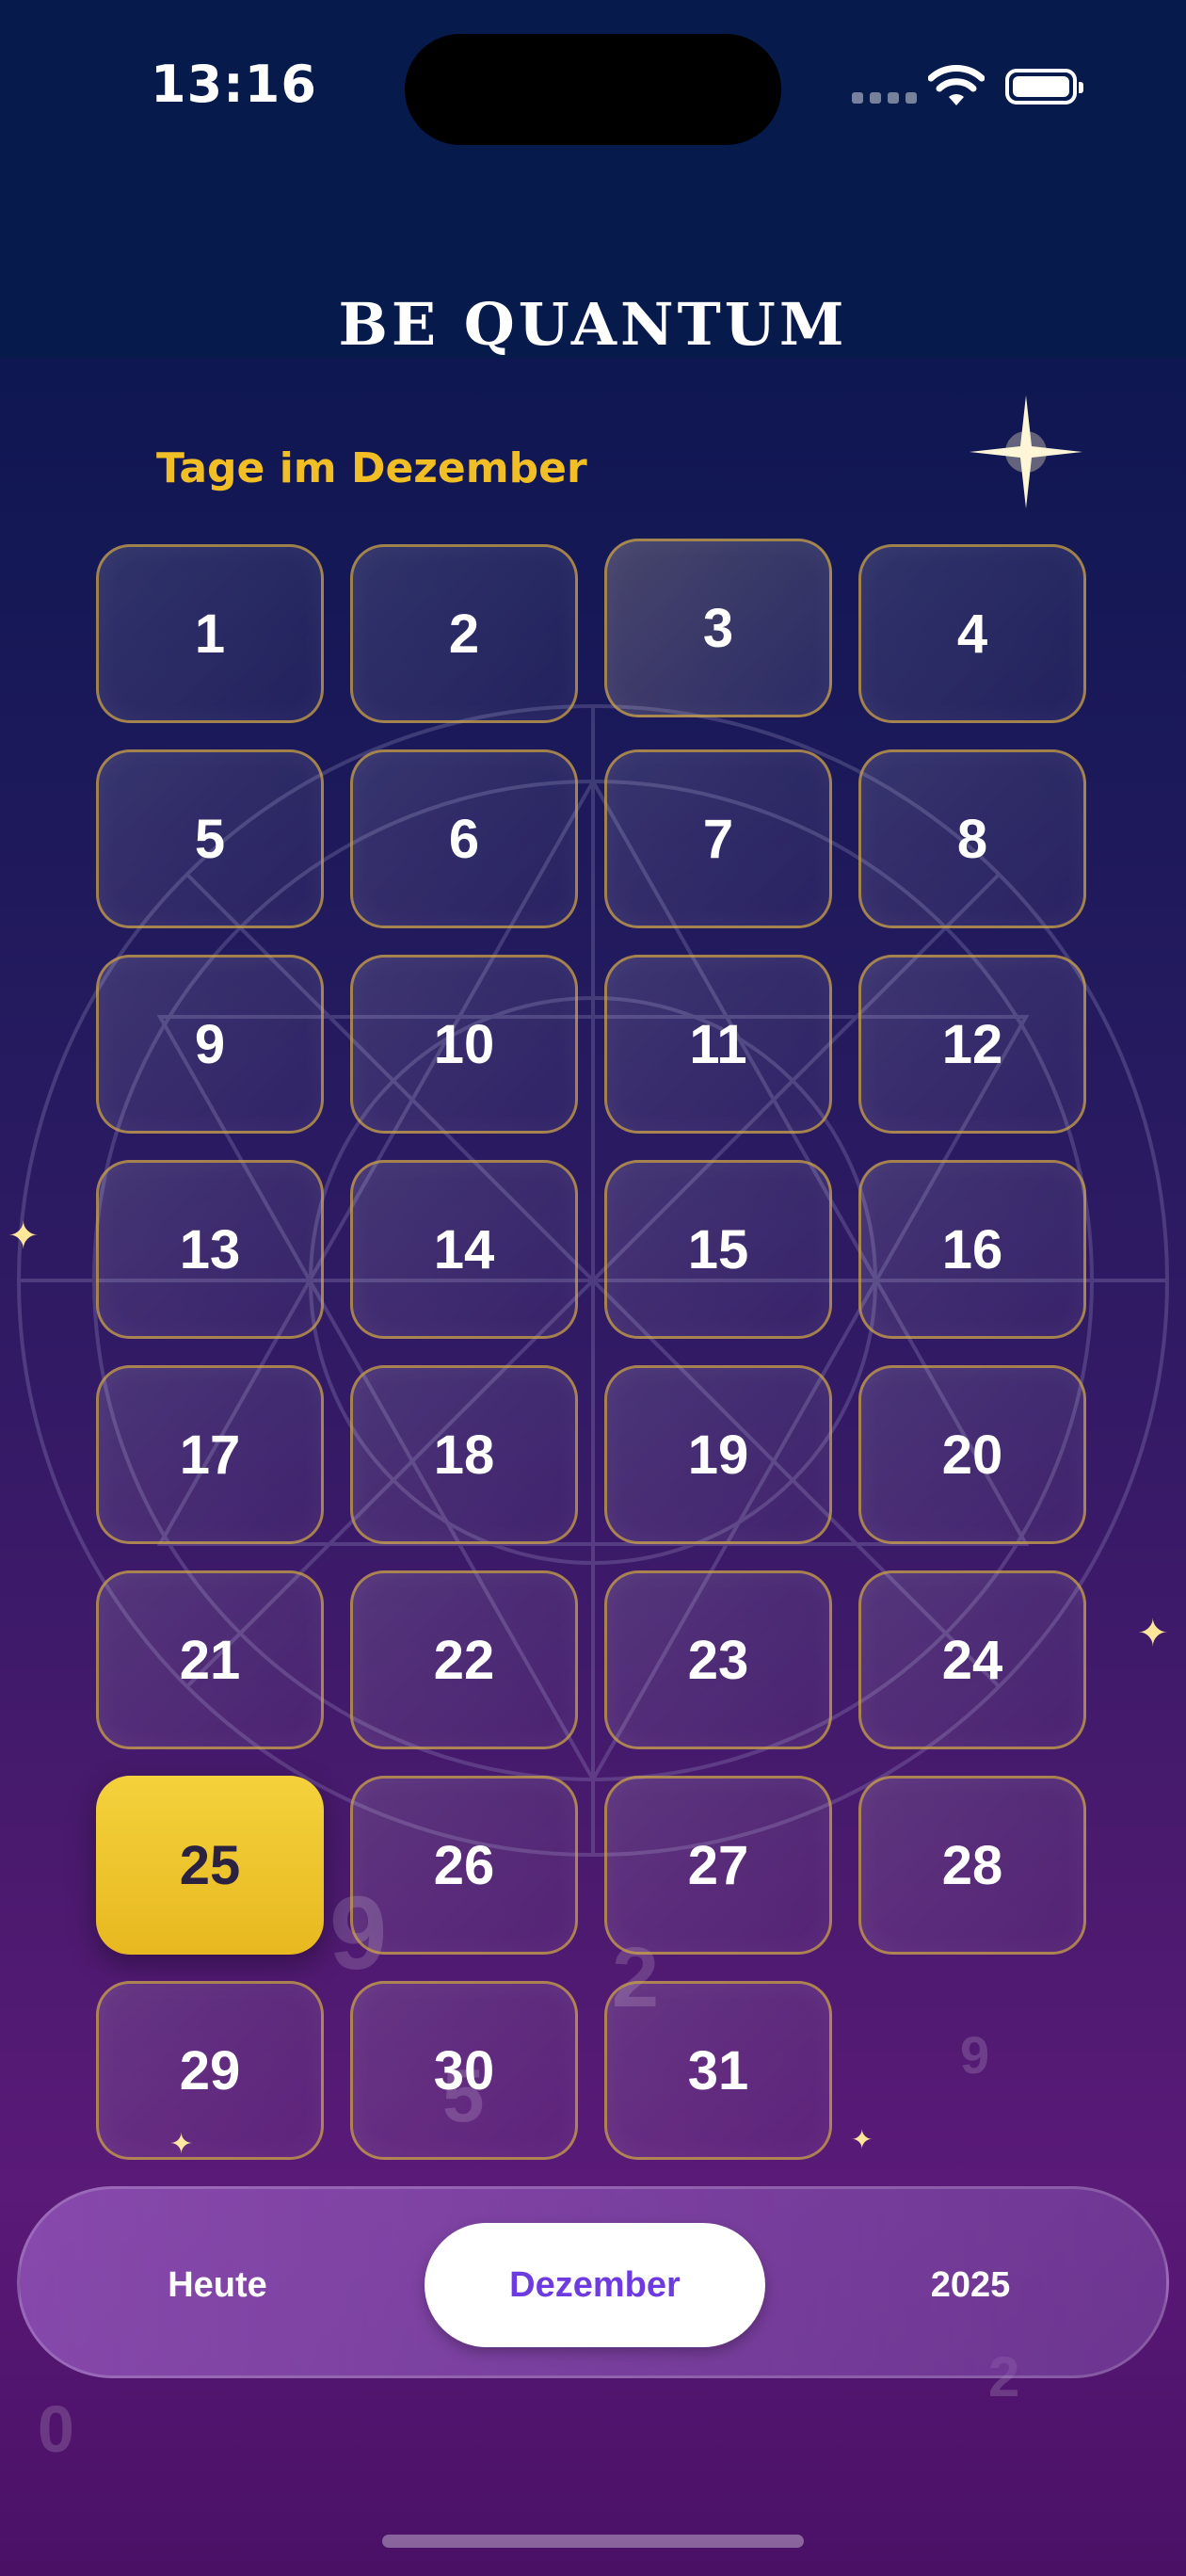 The height and width of the screenshot is (2576, 1186). Describe the element at coordinates (210, 633) in the screenshot. I see `day-cell-1: 1` at that location.